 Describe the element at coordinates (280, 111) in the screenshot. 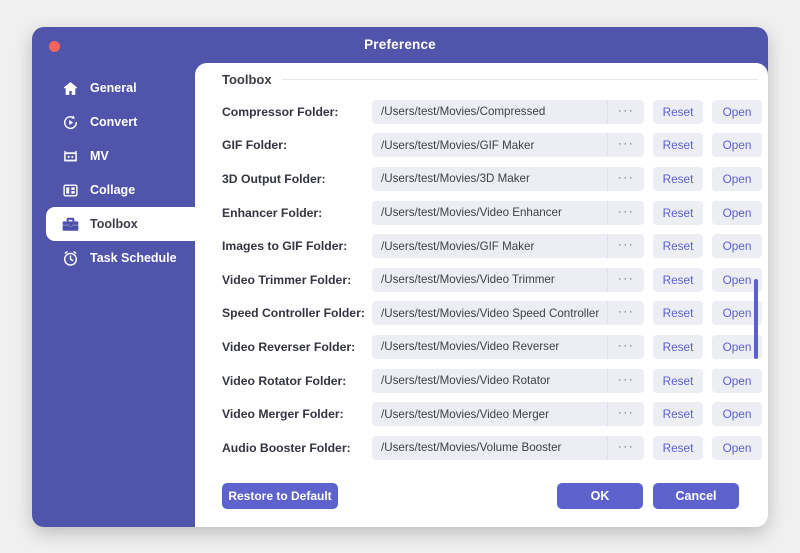

I see `setting-row-label: Compressor Folder:` at that location.